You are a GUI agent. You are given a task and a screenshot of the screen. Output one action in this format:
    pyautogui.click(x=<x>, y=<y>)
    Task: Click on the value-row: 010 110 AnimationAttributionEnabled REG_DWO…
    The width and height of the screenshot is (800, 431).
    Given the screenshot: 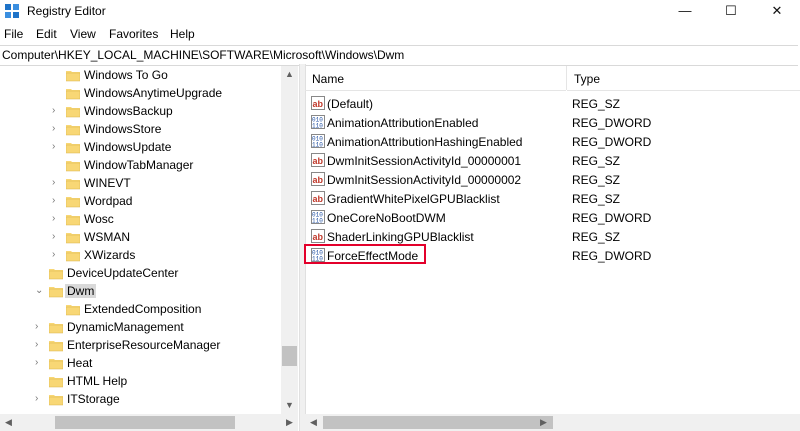 What is the action you would take?
    pyautogui.click(x=552, y=122)
    